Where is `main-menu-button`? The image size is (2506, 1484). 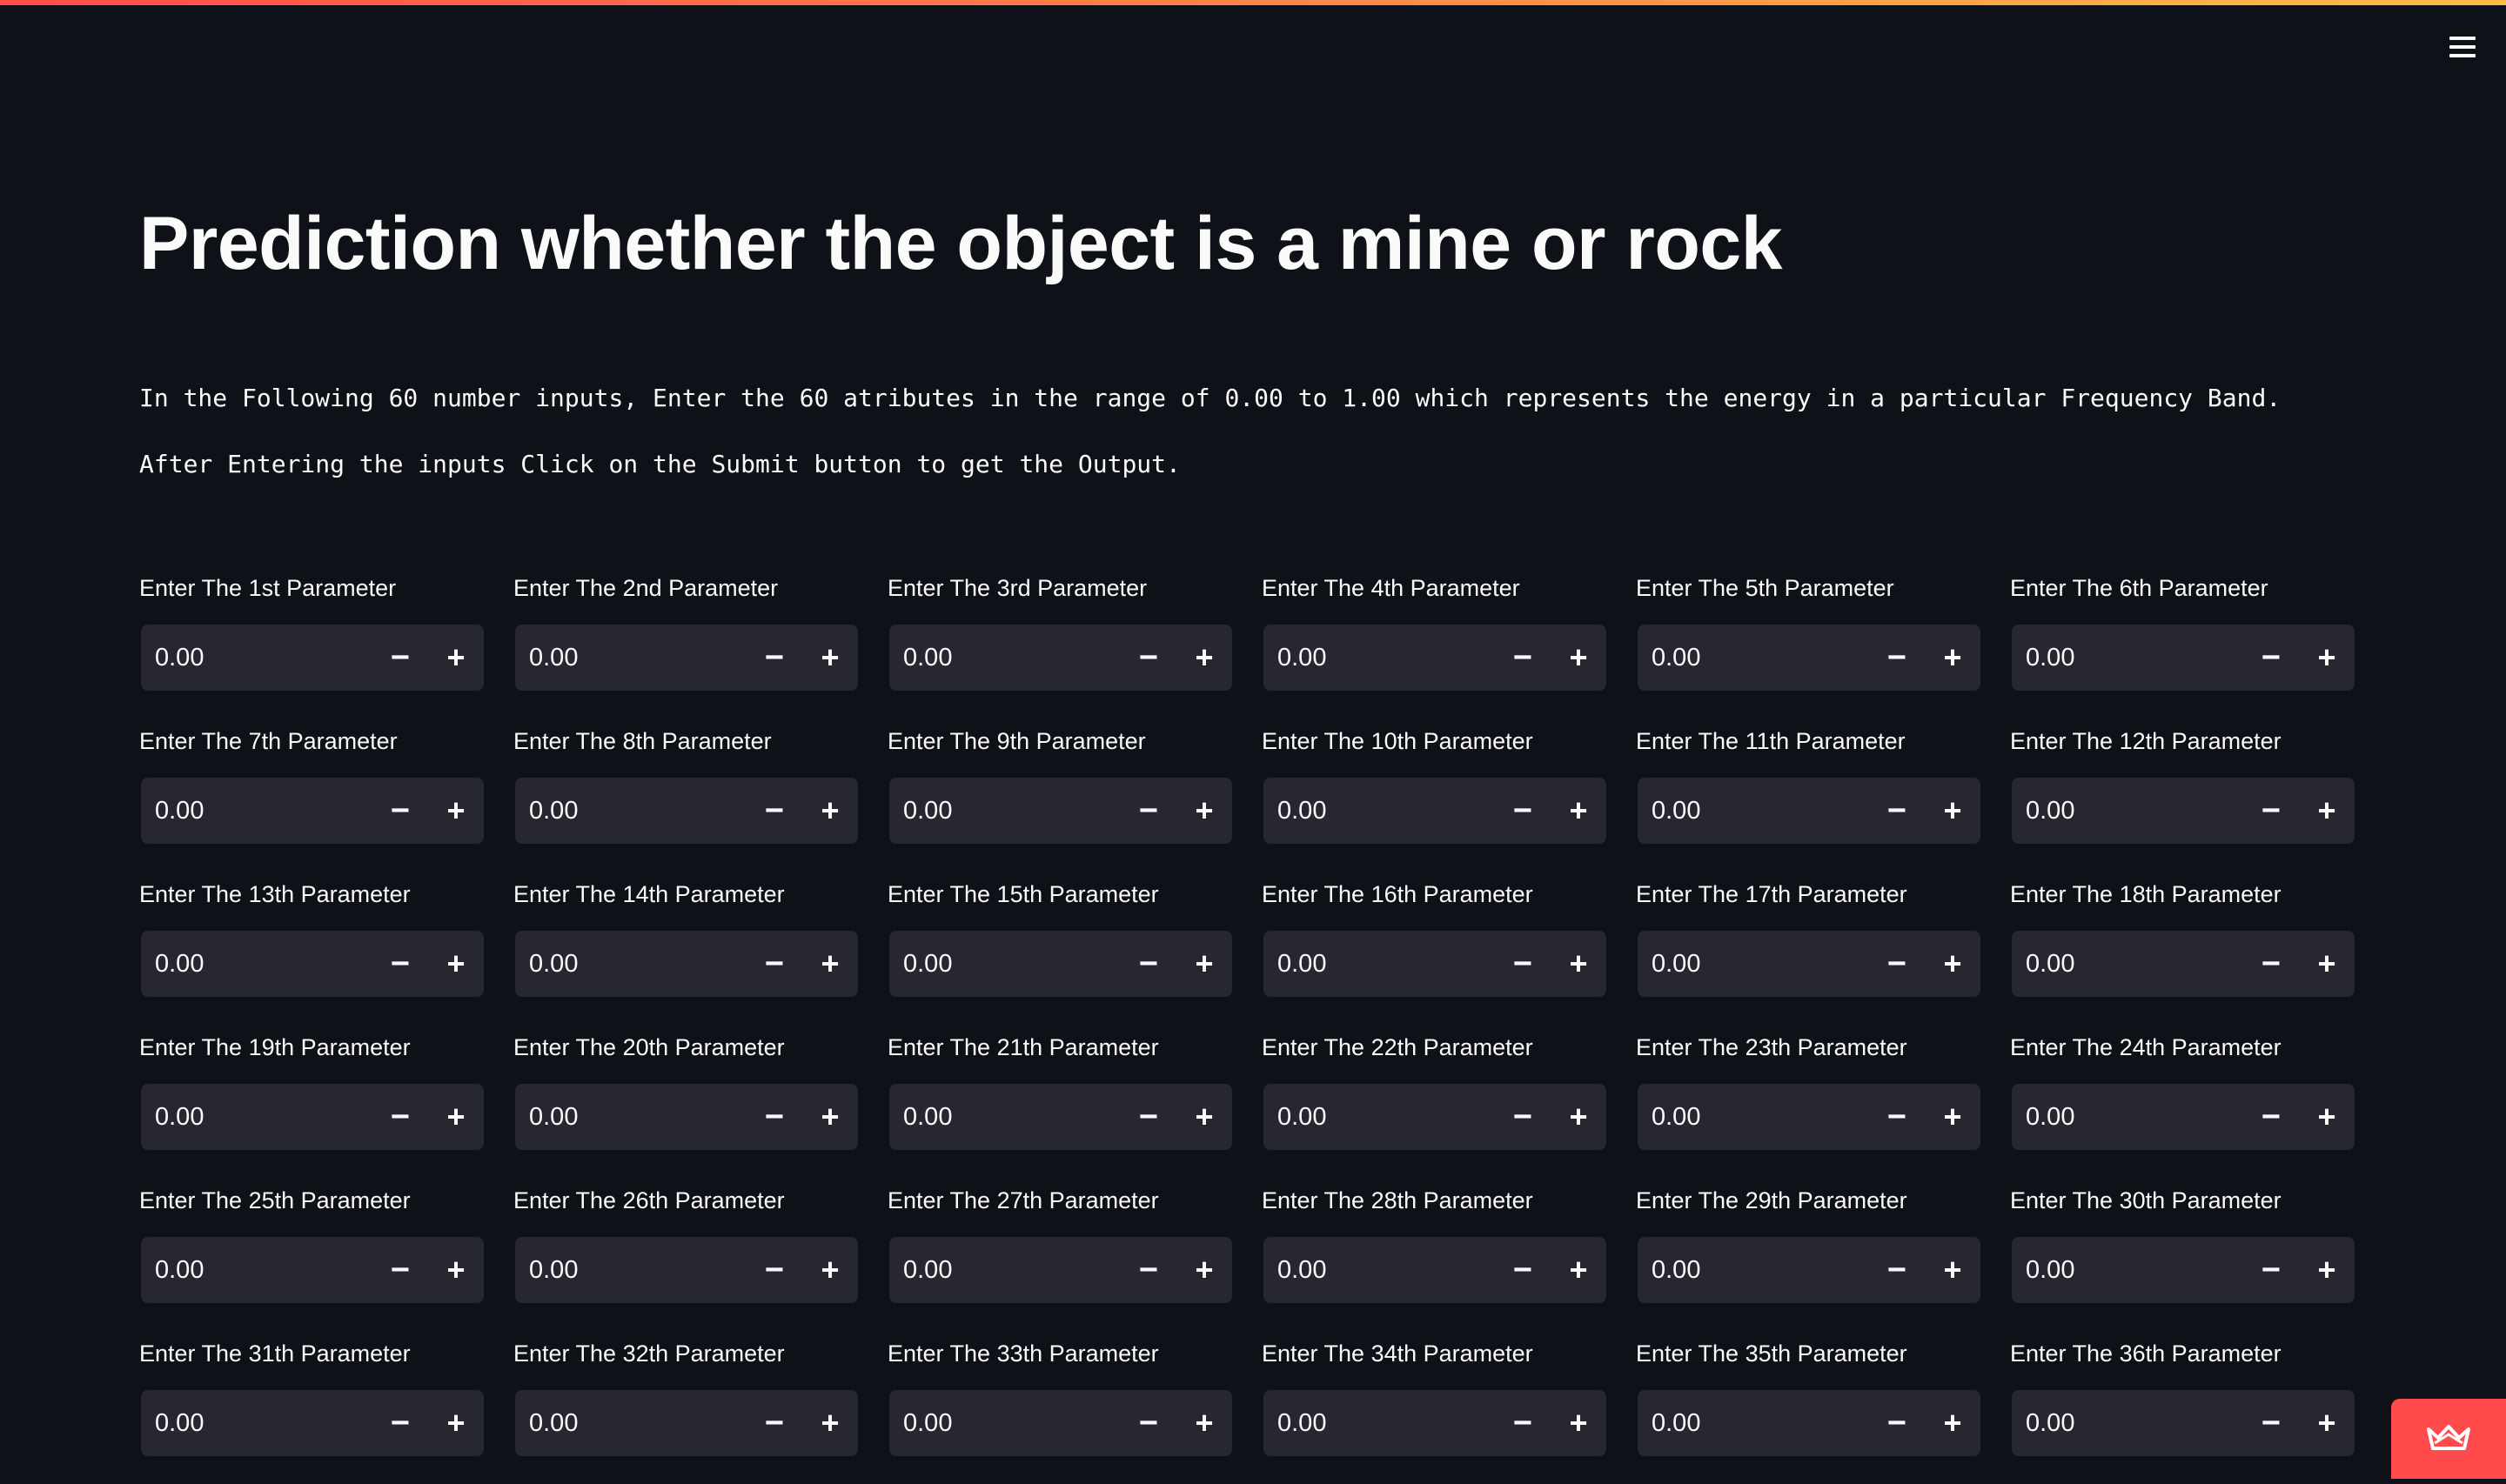
main-menu-button is located at coordinates (2462, 47).